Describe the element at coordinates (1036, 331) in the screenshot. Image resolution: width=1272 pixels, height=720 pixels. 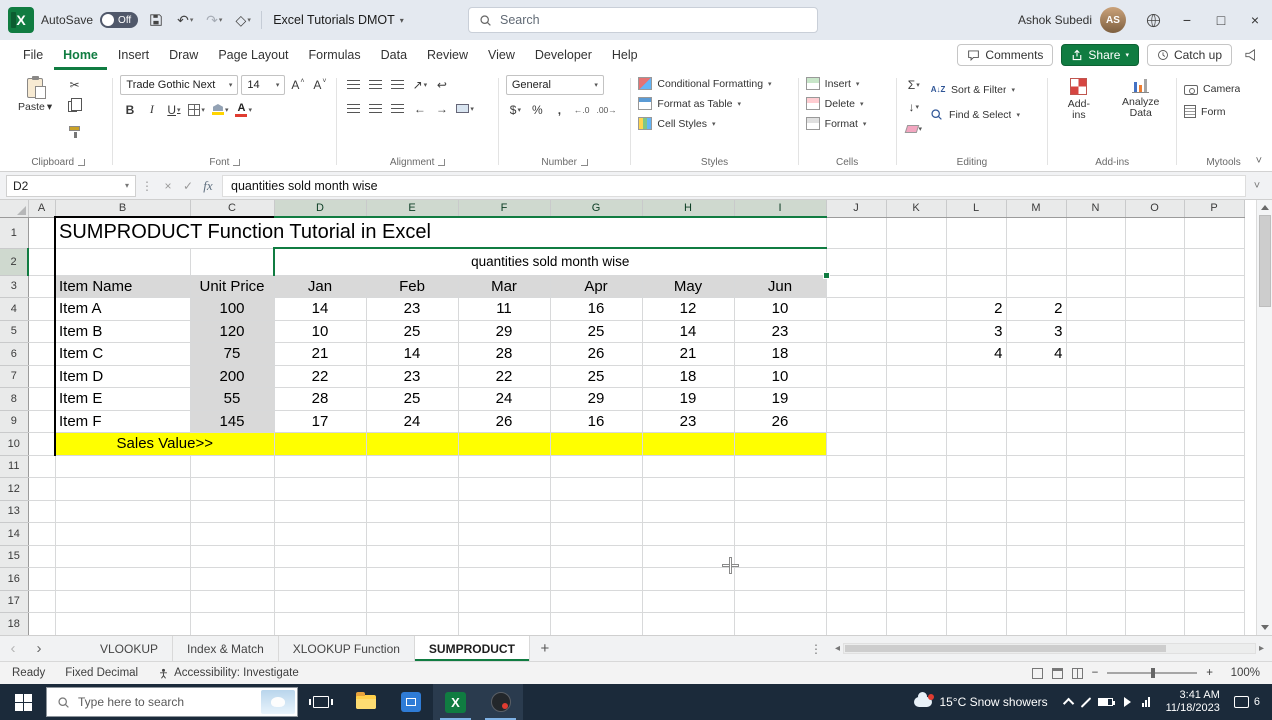
I see `cell-M5: 3` at that location.